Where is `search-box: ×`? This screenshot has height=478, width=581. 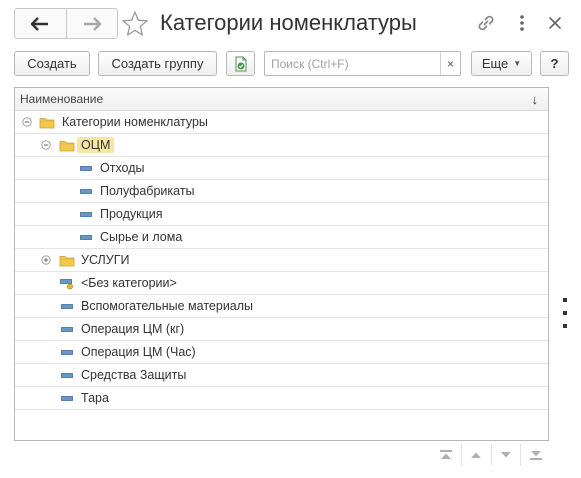
search-box: × is located at coordinates (362, 63).